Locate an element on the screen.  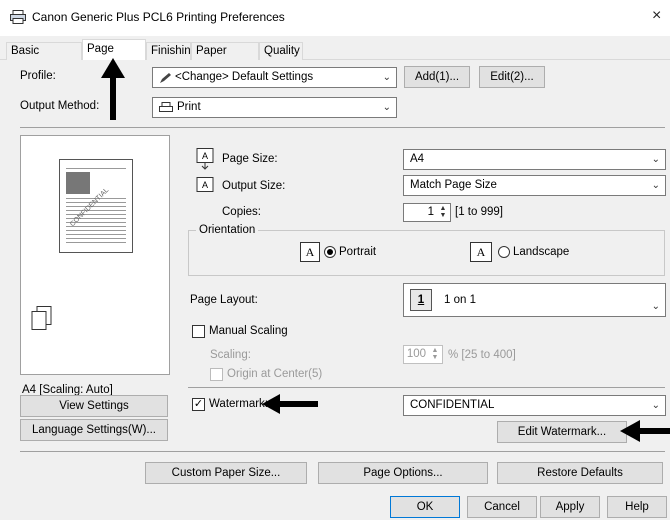
page-size-select: A4 ⌄ is located at coordinates (534, 159).